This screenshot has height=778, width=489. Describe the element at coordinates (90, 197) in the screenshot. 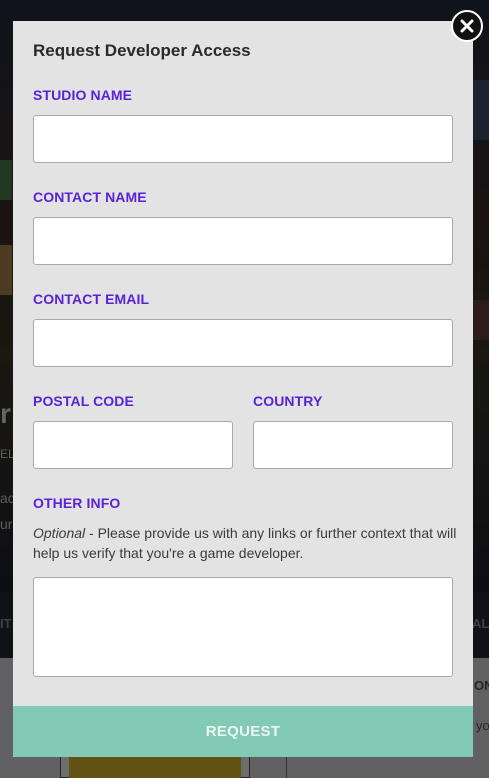

I see `contact-name-label: CONTACT NAME` at that location.